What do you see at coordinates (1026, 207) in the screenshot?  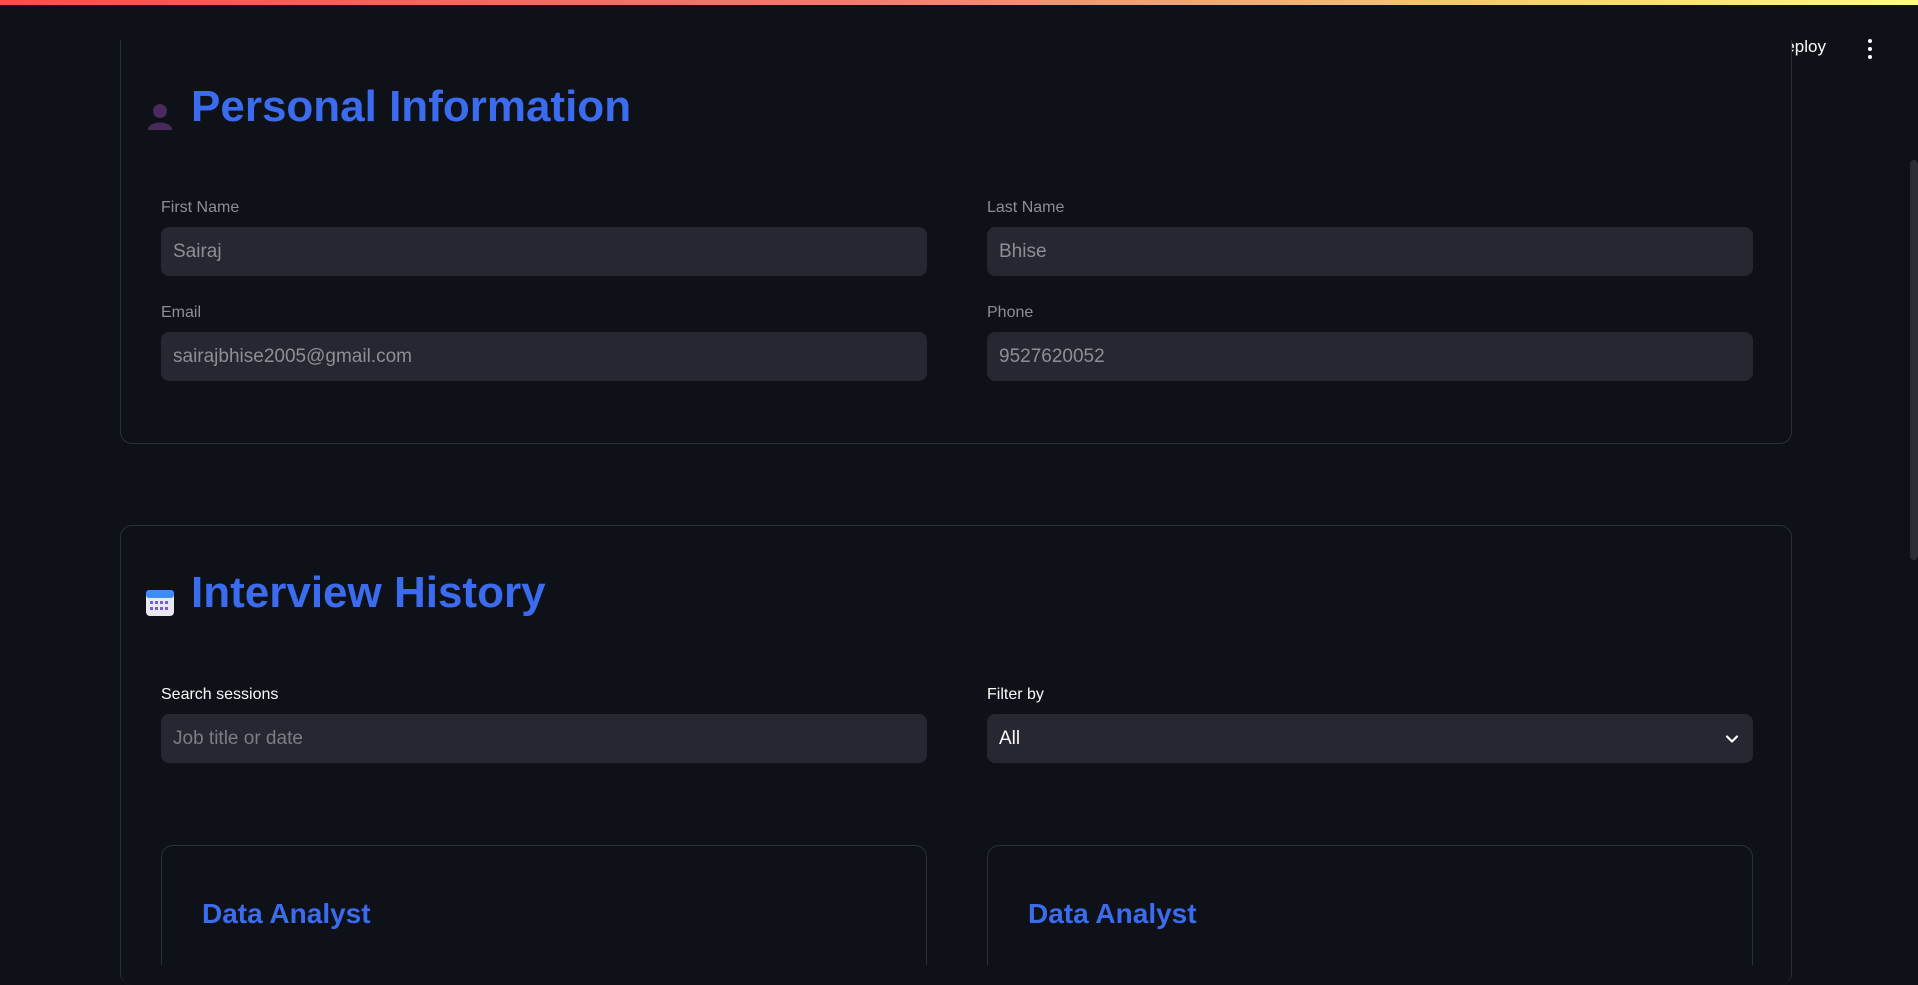 I see `last-name-label: Last Name` at bounding box center [1026, 207].